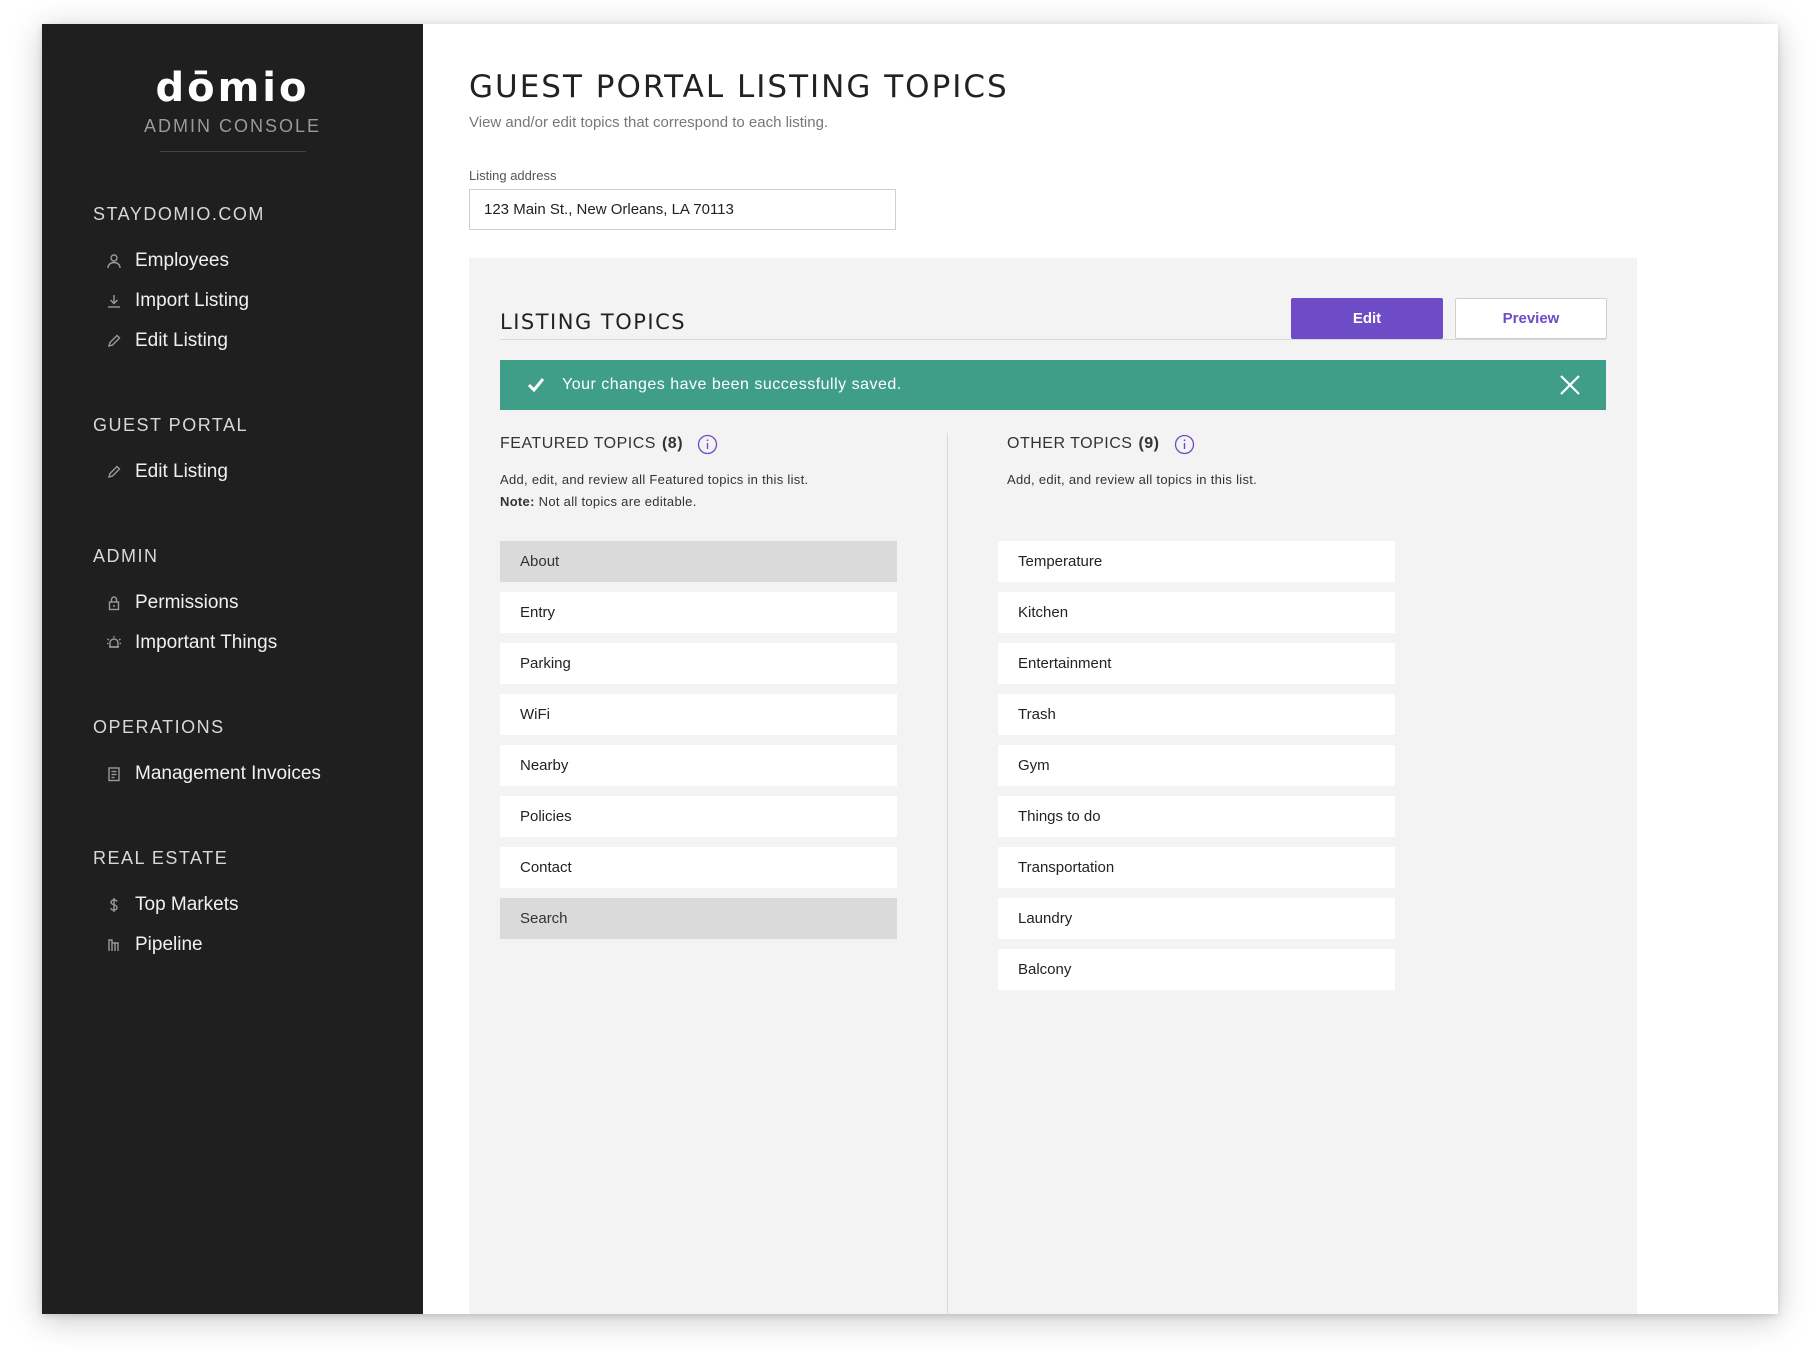 The width and height of the screenshot is (1816, 1370). I want to click on topic-item-about: About, so click(698, 561).